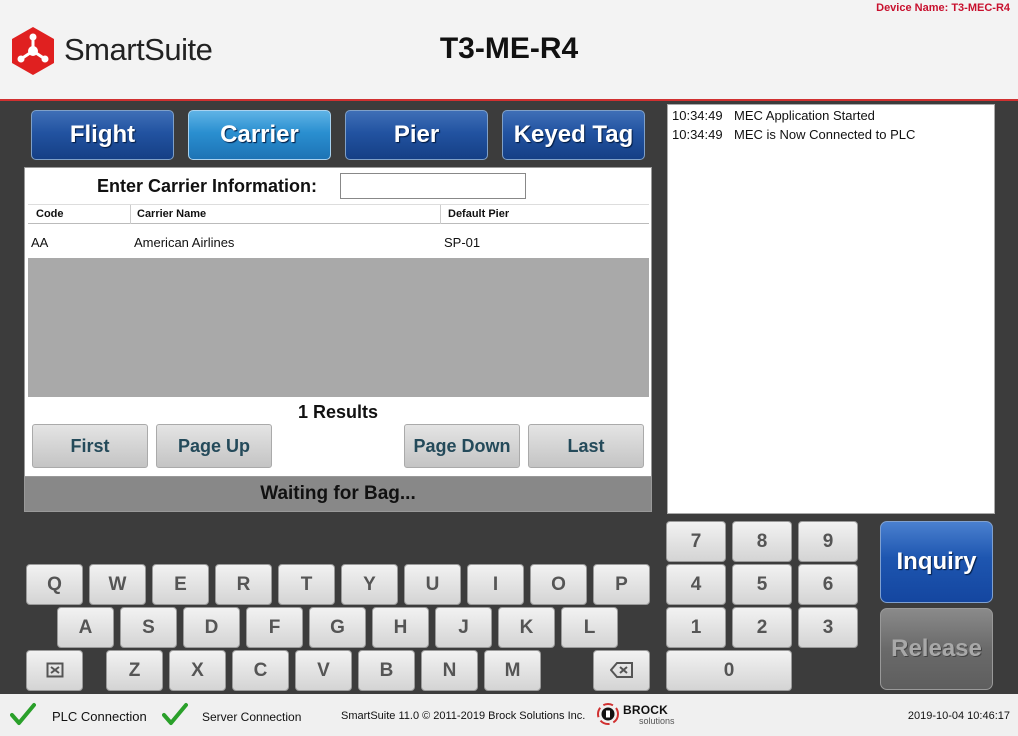 The height and width of the screenshot is (736, 1018). I want to click on clear-key, so click(54, 670).